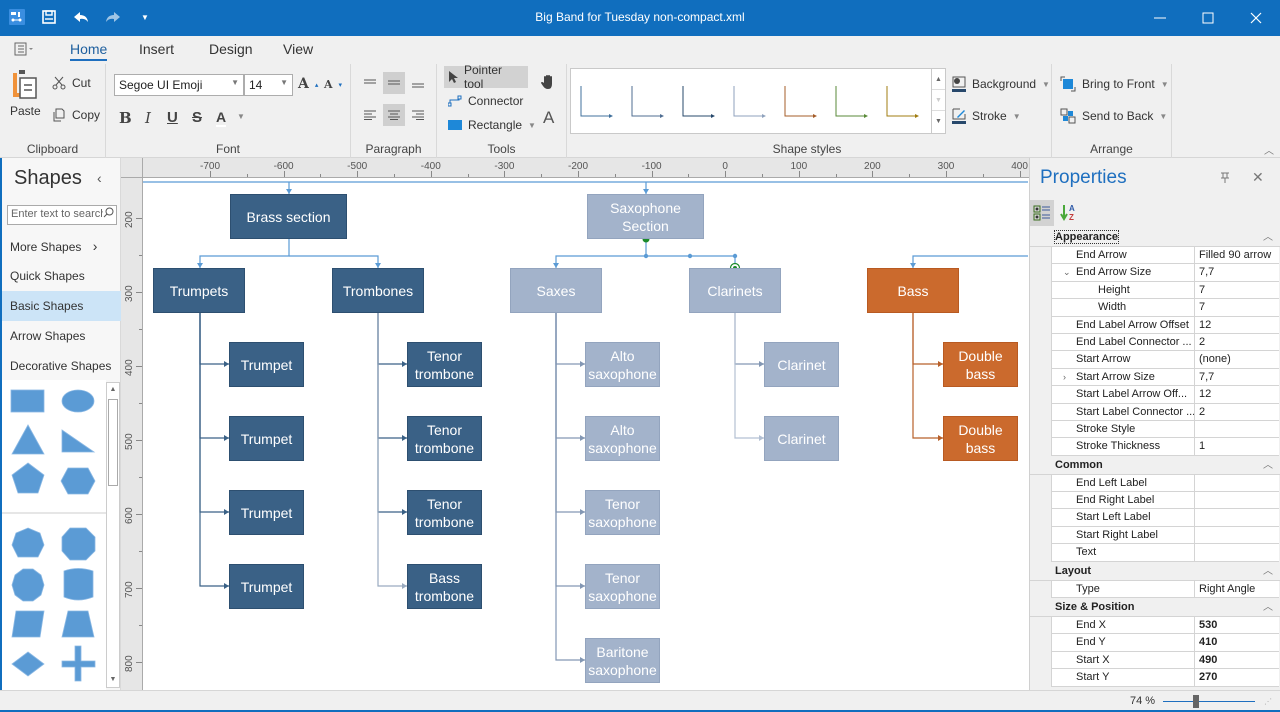 The width and height of the screenshot is (1280, 712). Describe the element at coordinates (1195, 701) in the screenshot. I see `zoom-slider-thumb` at that location.